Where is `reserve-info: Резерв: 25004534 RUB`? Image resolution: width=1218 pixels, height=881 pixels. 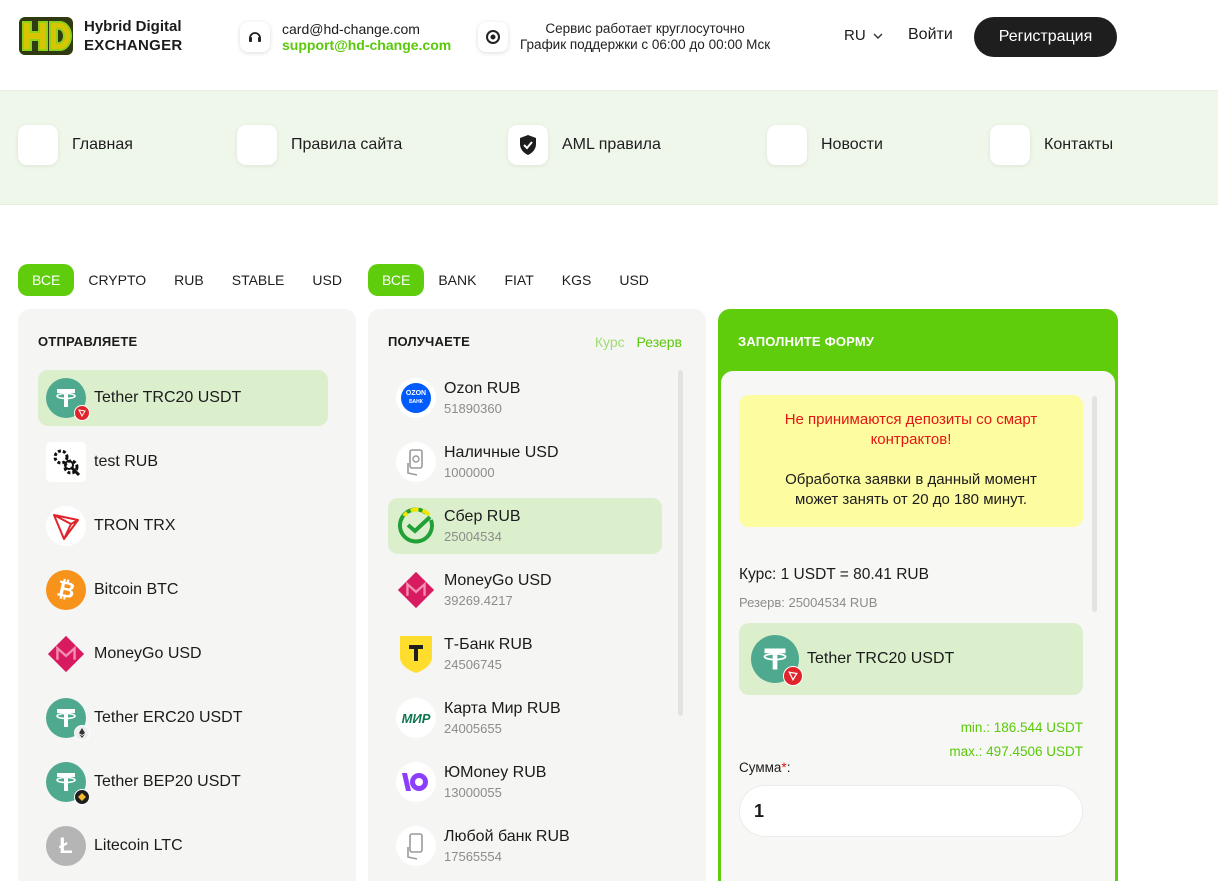
reserve-info: Резерв: 25004534 RUB is located at coordinates (808, 602).